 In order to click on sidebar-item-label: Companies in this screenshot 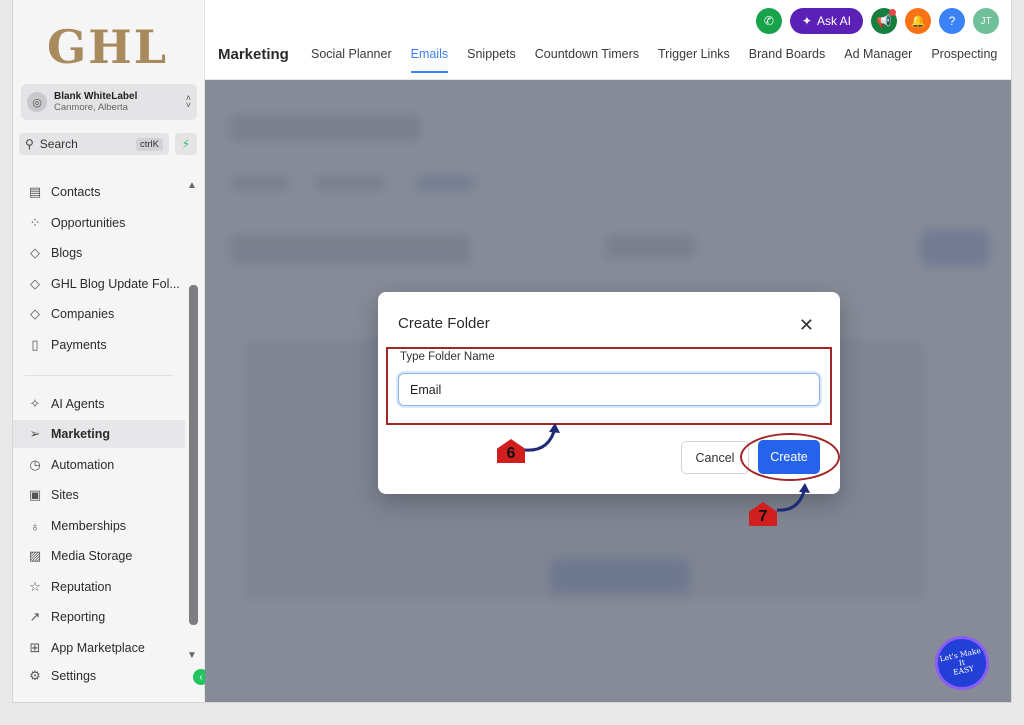, I will do `click(83, 314)`.